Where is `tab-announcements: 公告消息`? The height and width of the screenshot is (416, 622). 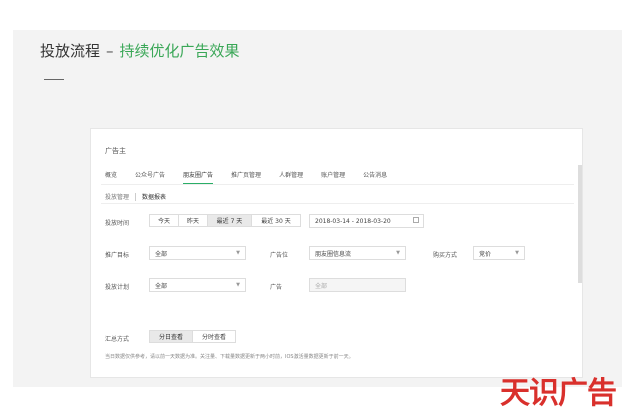 tab-announcements: 公告消息 is located at coordinates (375, 177).